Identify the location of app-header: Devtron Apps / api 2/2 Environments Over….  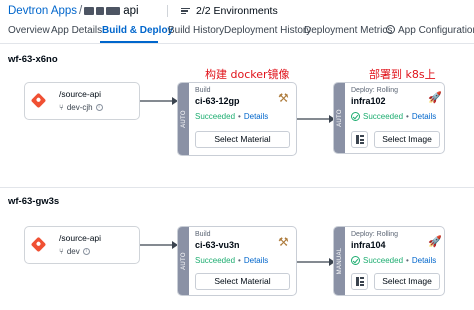
(237, 22).